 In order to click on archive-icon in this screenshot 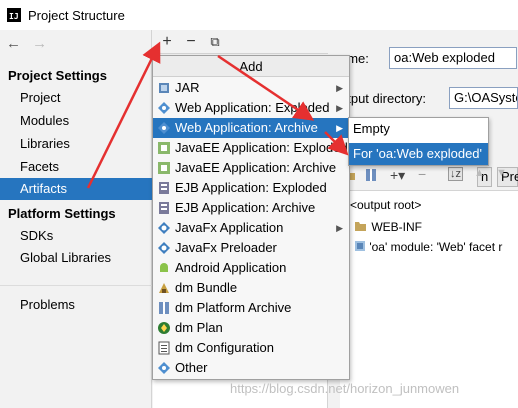, I will do `click(371, 176)`.